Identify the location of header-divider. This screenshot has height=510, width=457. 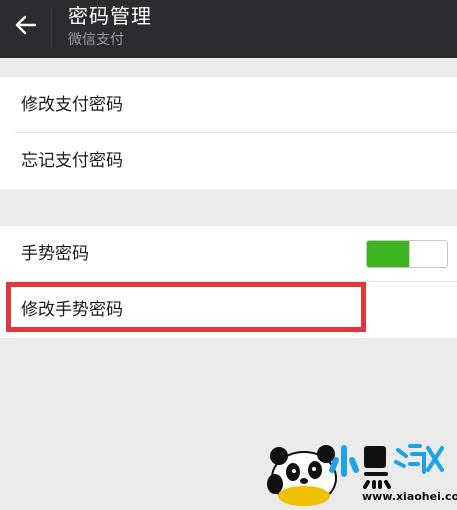
(51, 28).